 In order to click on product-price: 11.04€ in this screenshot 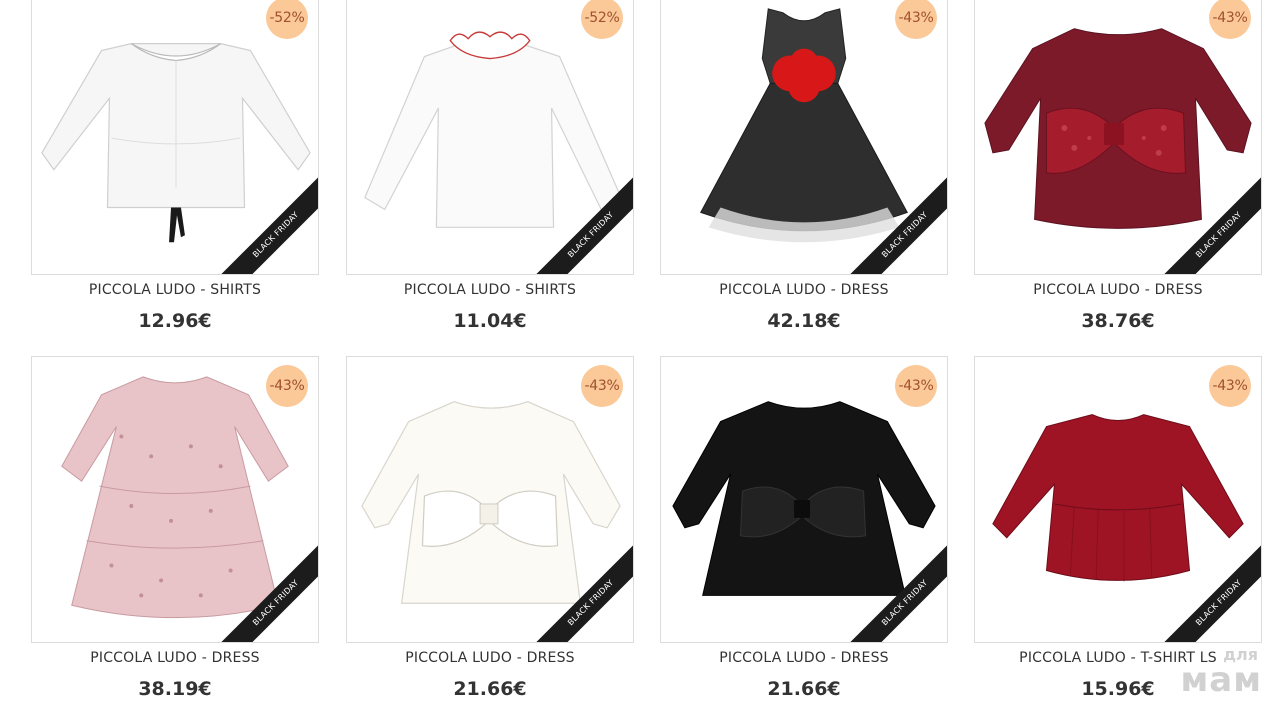, I will do `click(490, 321)`.